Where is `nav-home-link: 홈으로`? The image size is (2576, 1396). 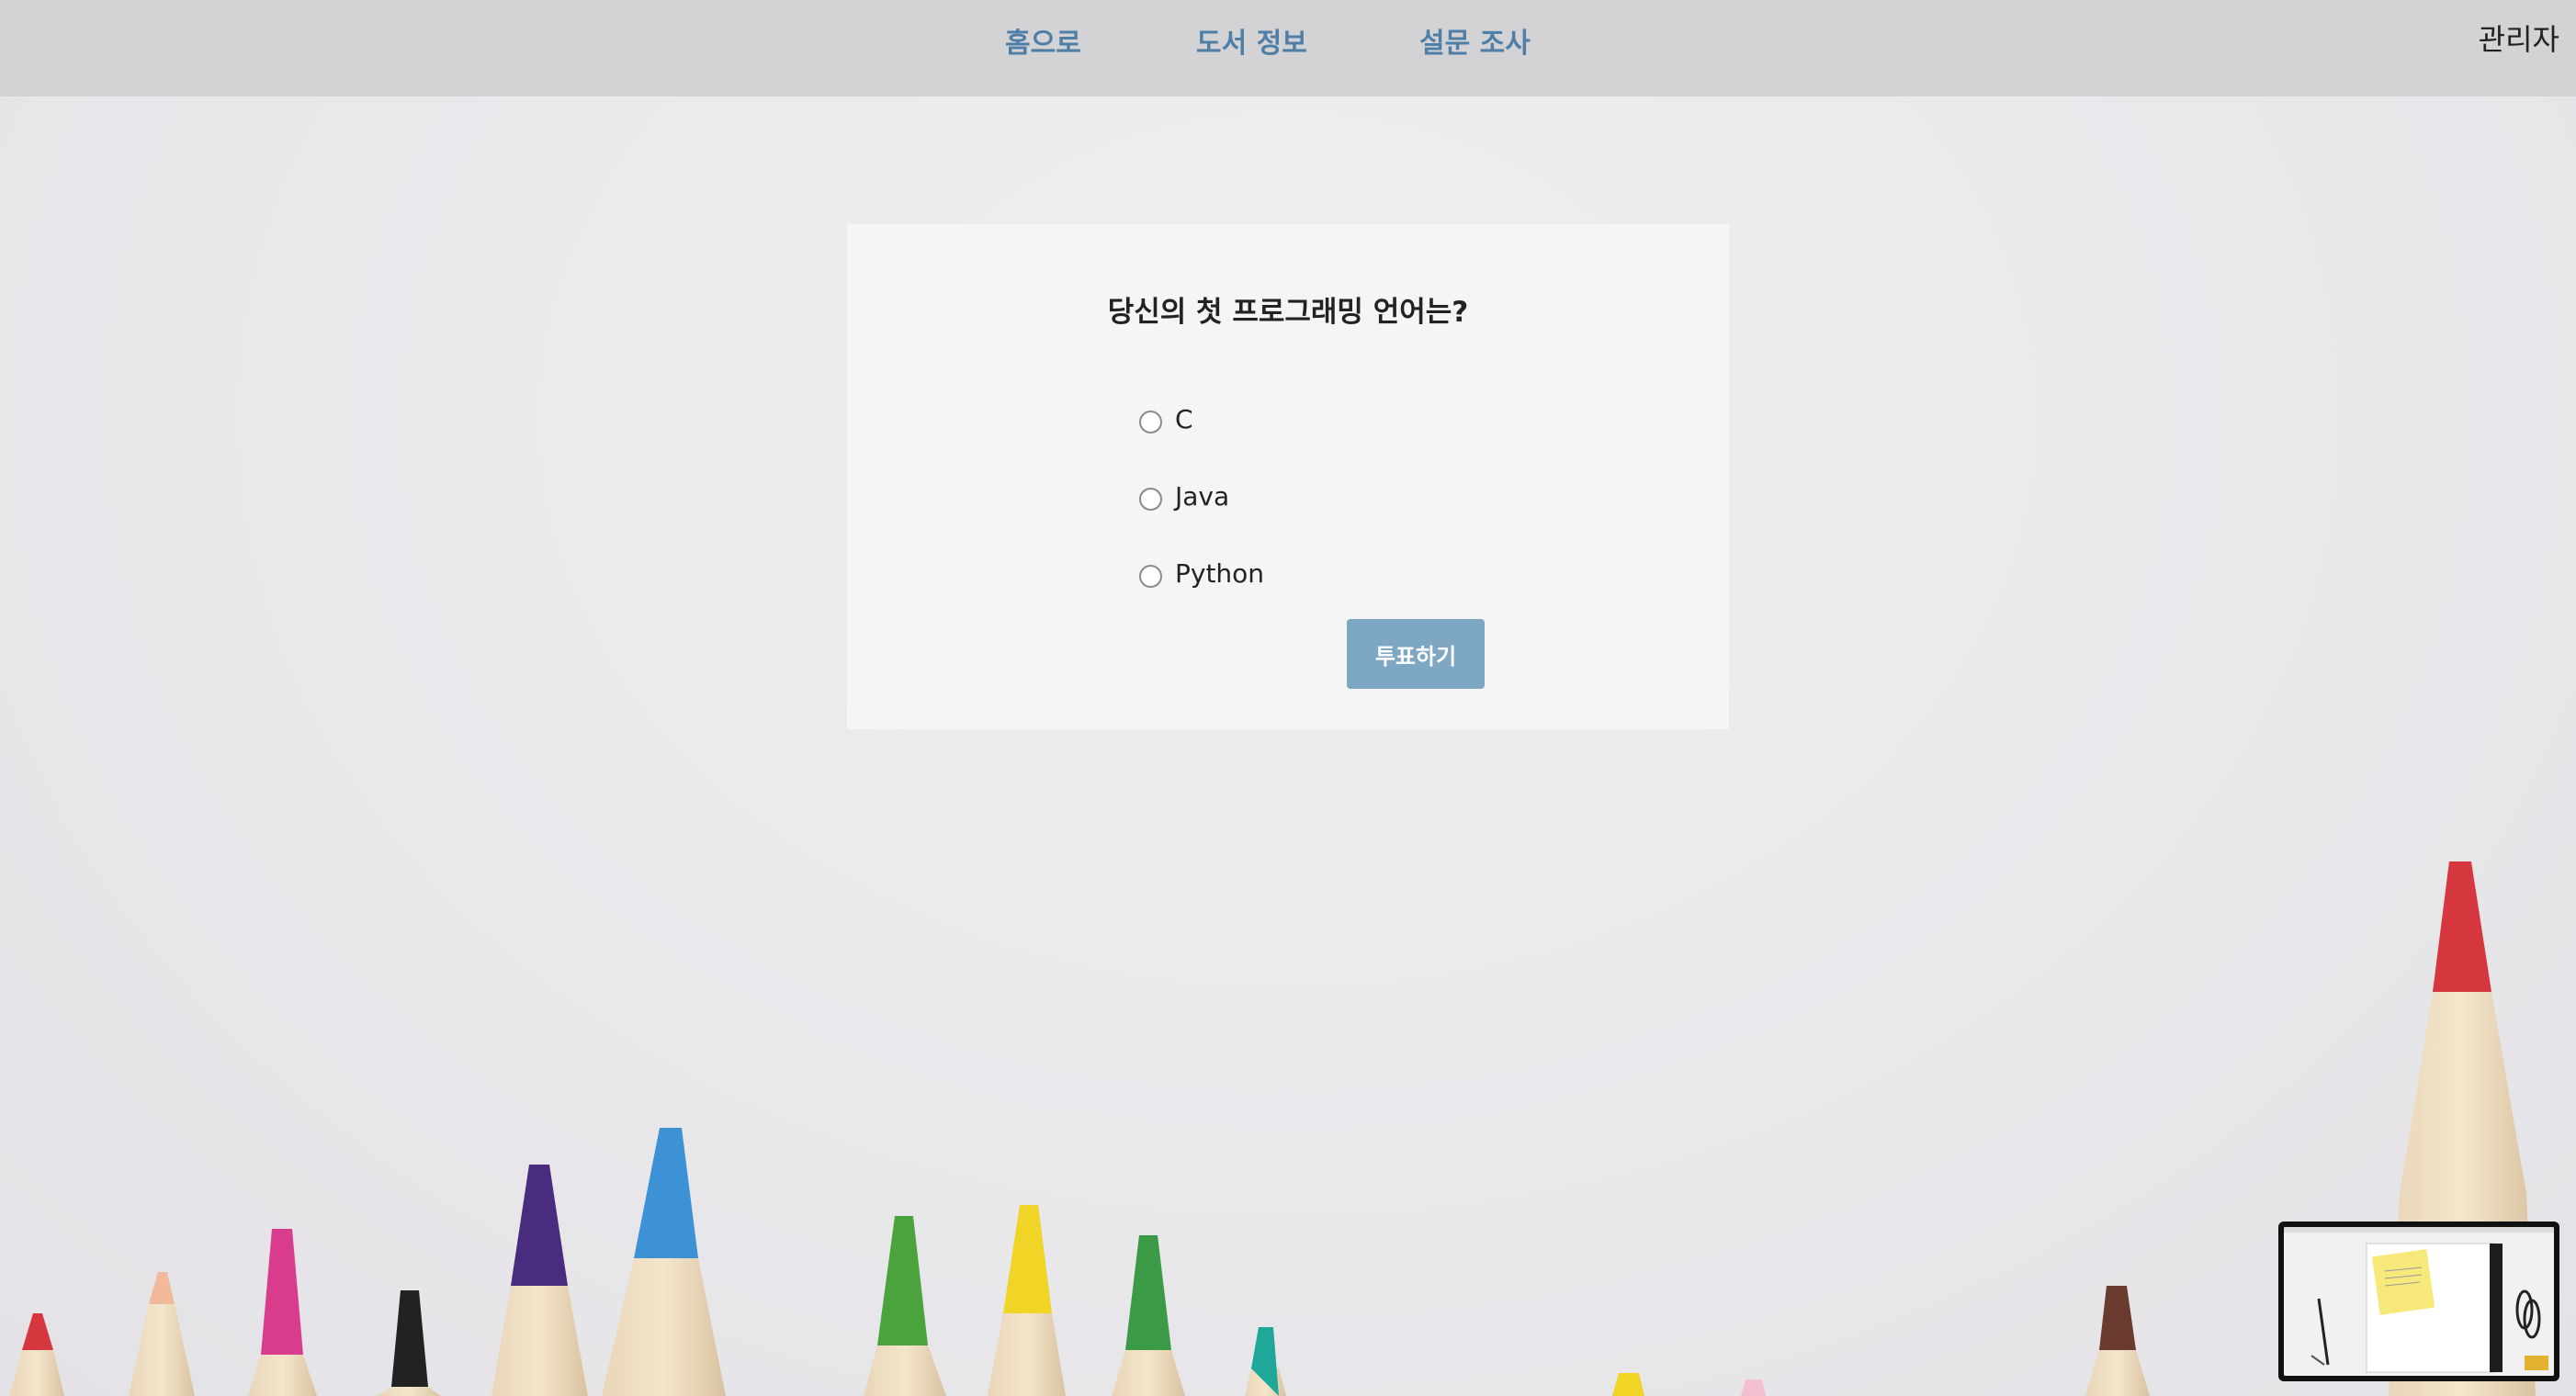 nav-home-link: 홈으로 is located at coordinates (1043, 40).